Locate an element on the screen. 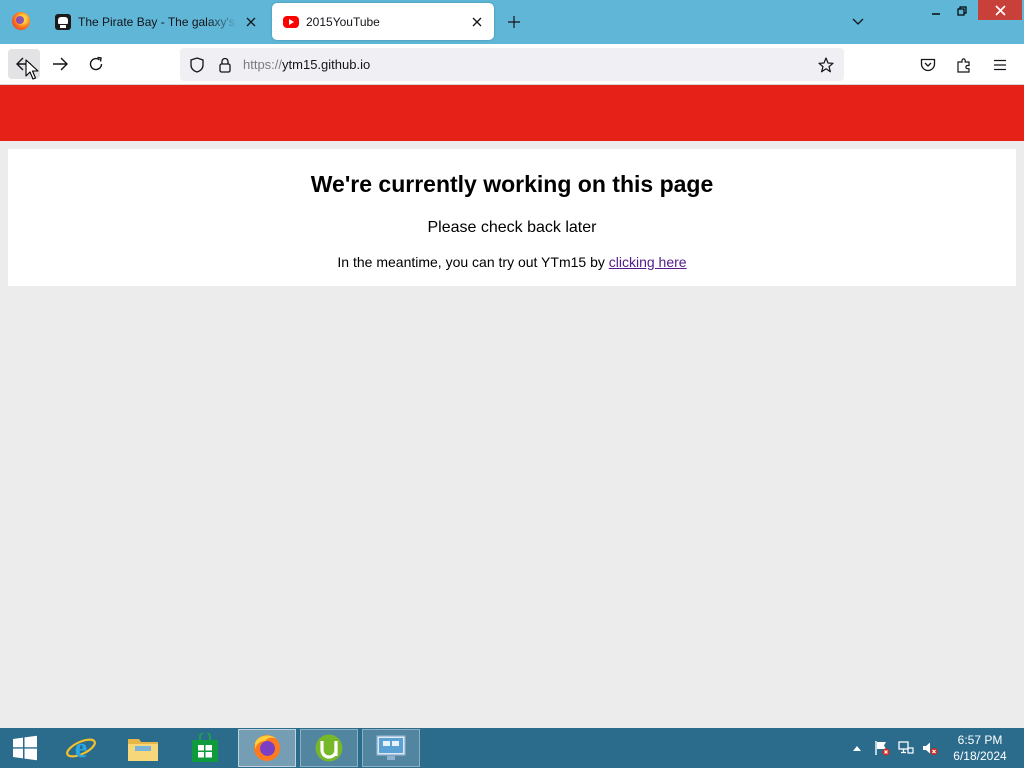 This screenshot has height=768, width=1024. extensions-button is located at coordinates (964, 65).